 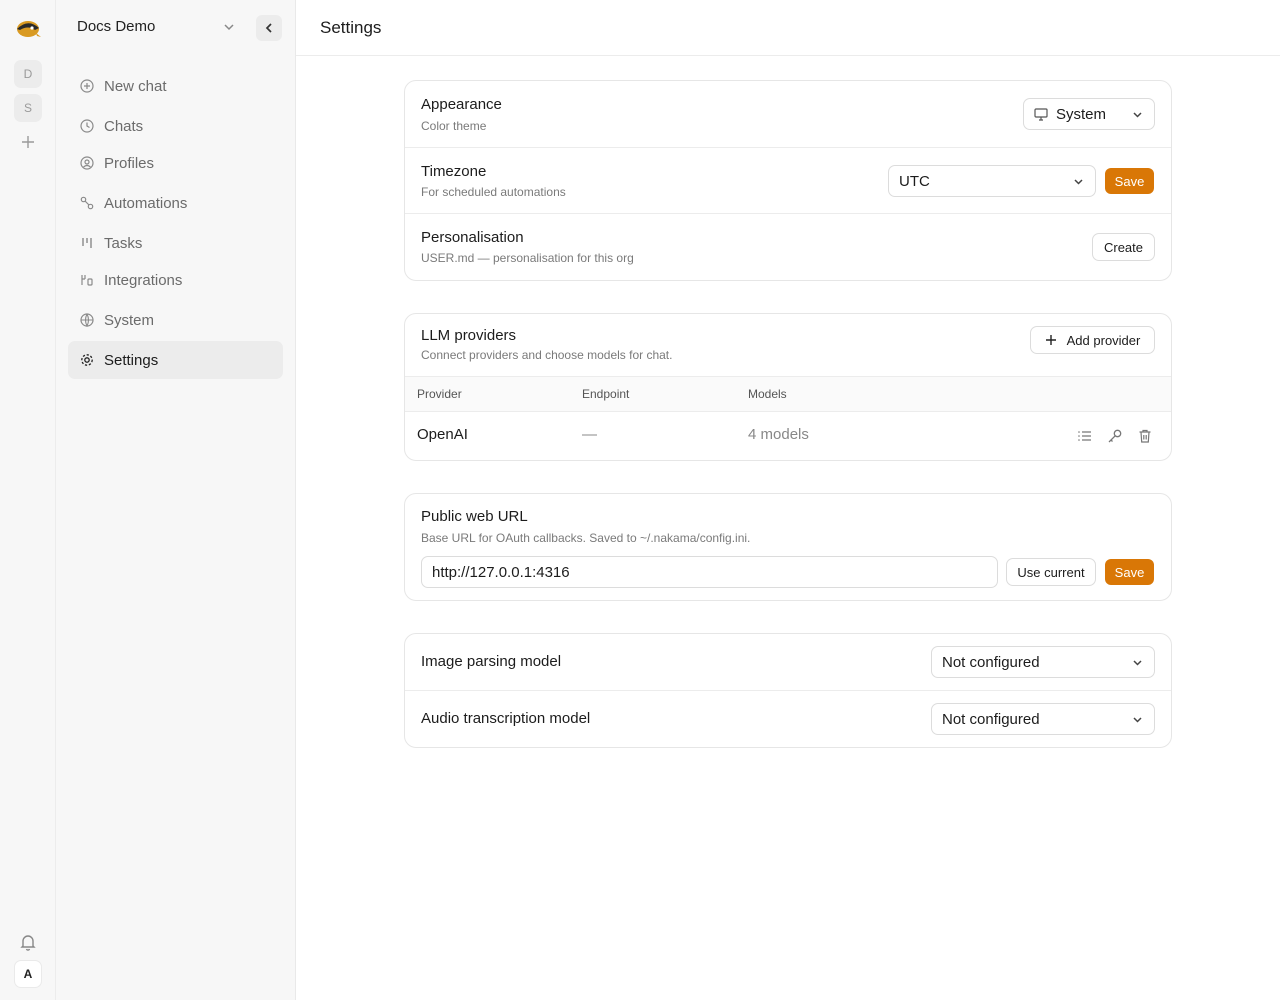 What do you see at coordinates (146, 203) in the screenshot?
I see `sidebar-item-label: Automations` at bounding box center [146, 203].